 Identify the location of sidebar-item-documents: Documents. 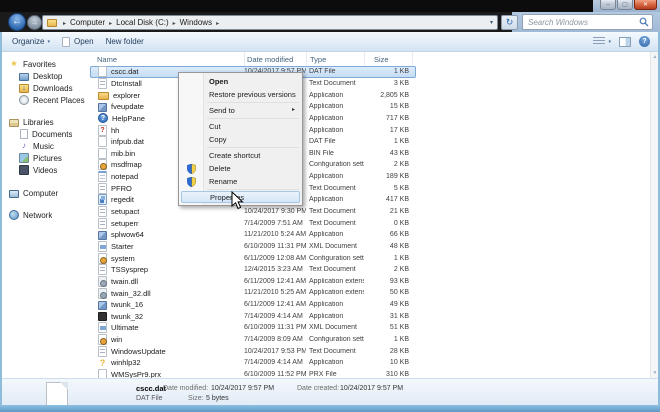
(45, 134).